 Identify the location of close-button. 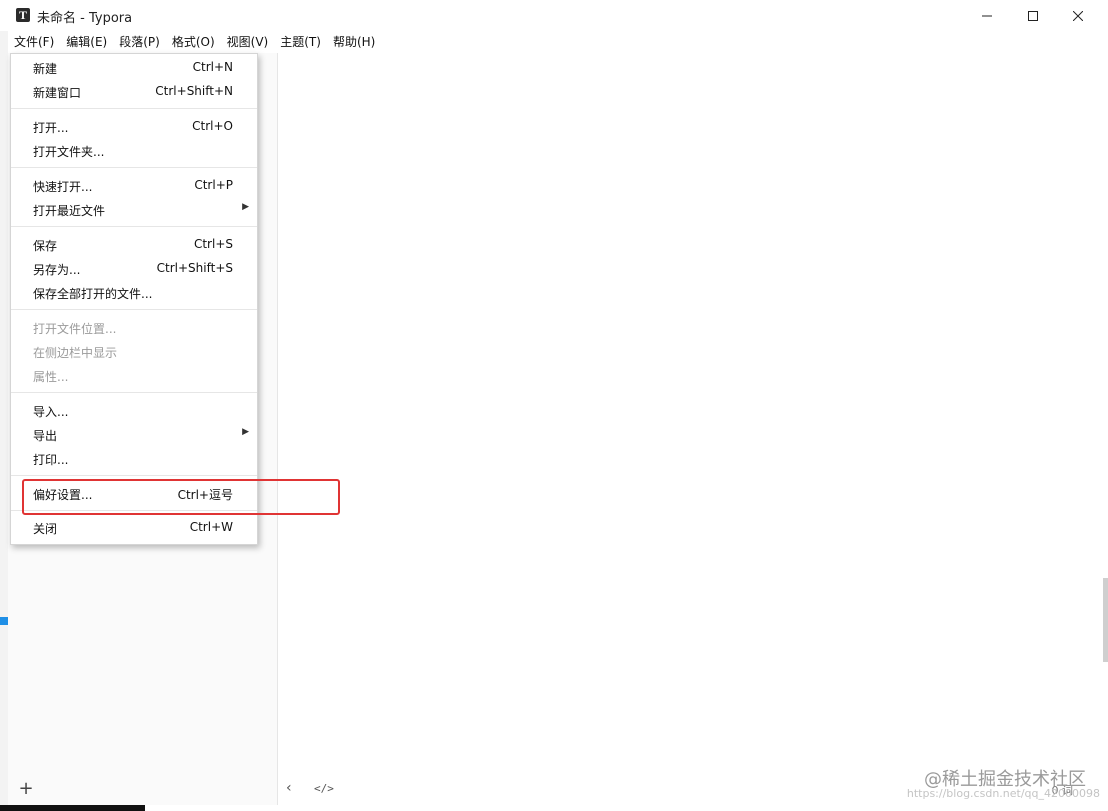
(1078, 15).